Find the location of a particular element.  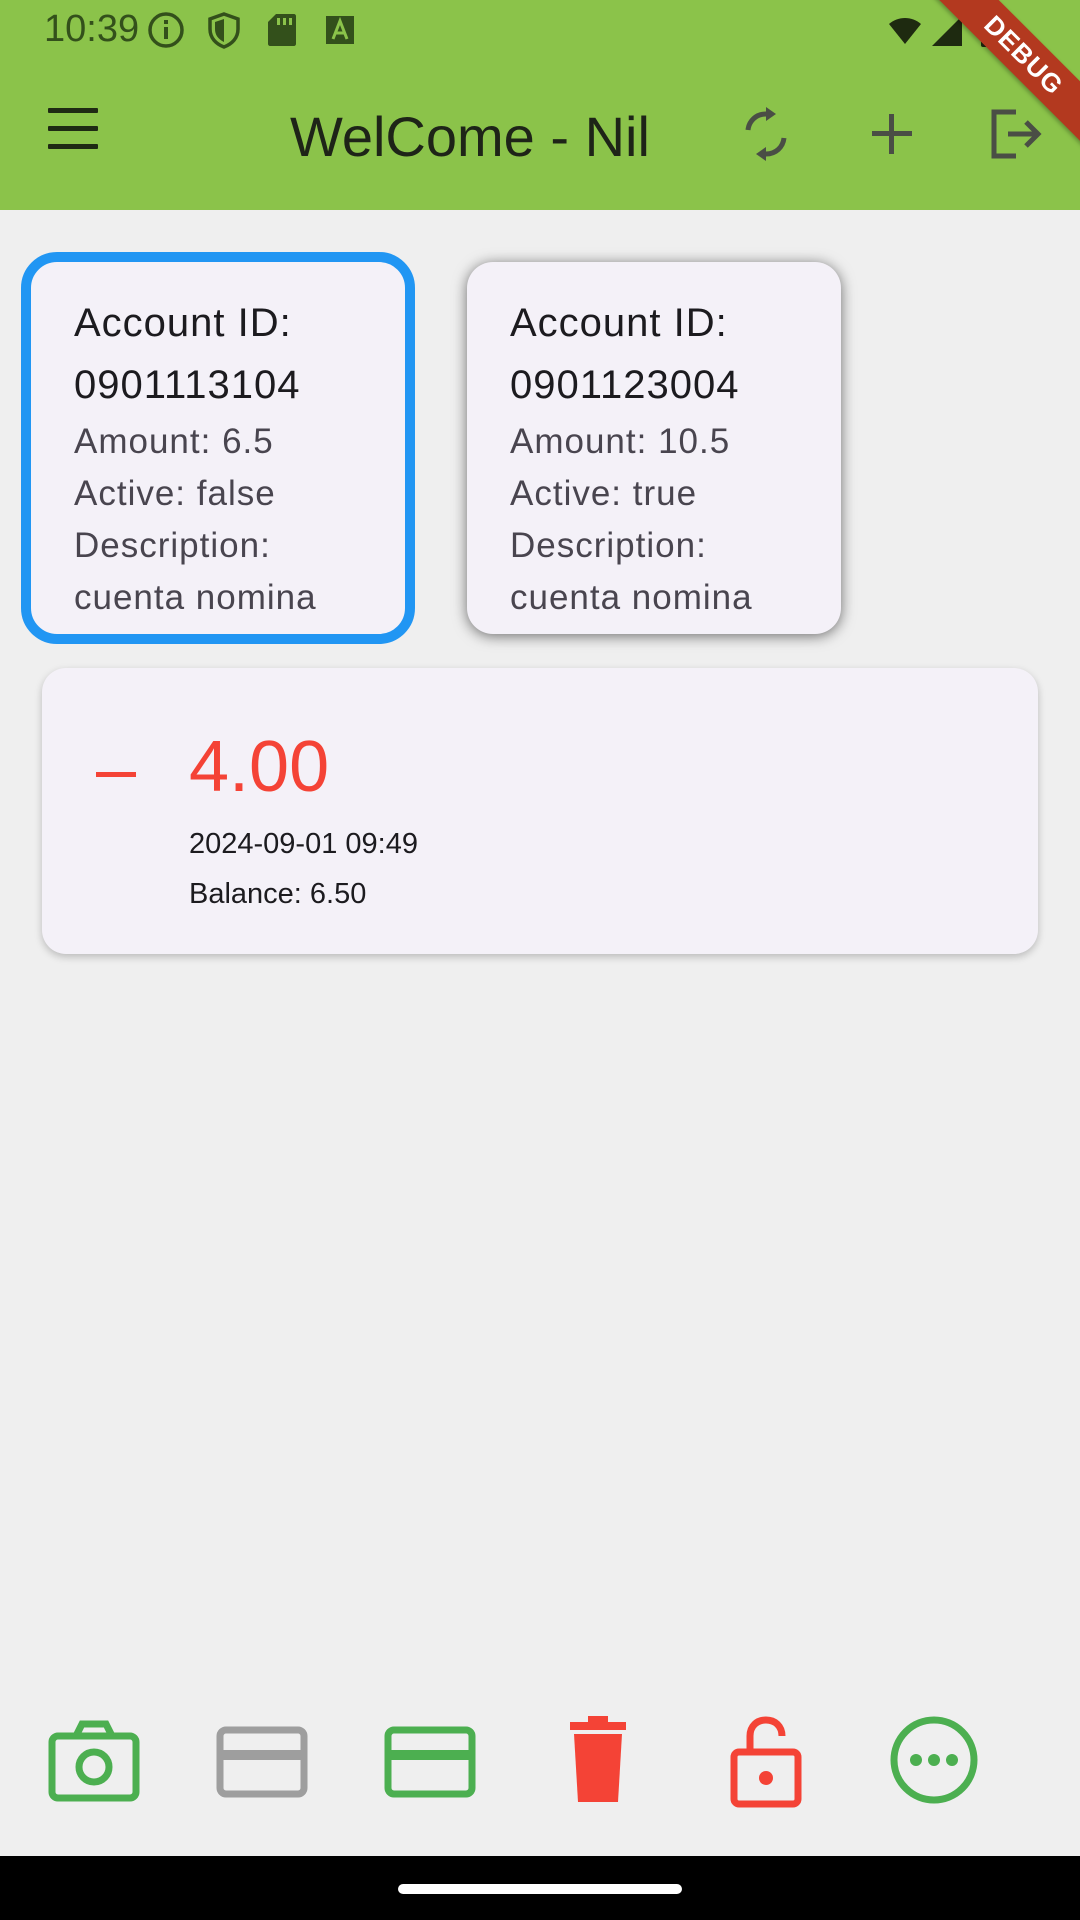

home-handle is located at coordinates (540, 1889).